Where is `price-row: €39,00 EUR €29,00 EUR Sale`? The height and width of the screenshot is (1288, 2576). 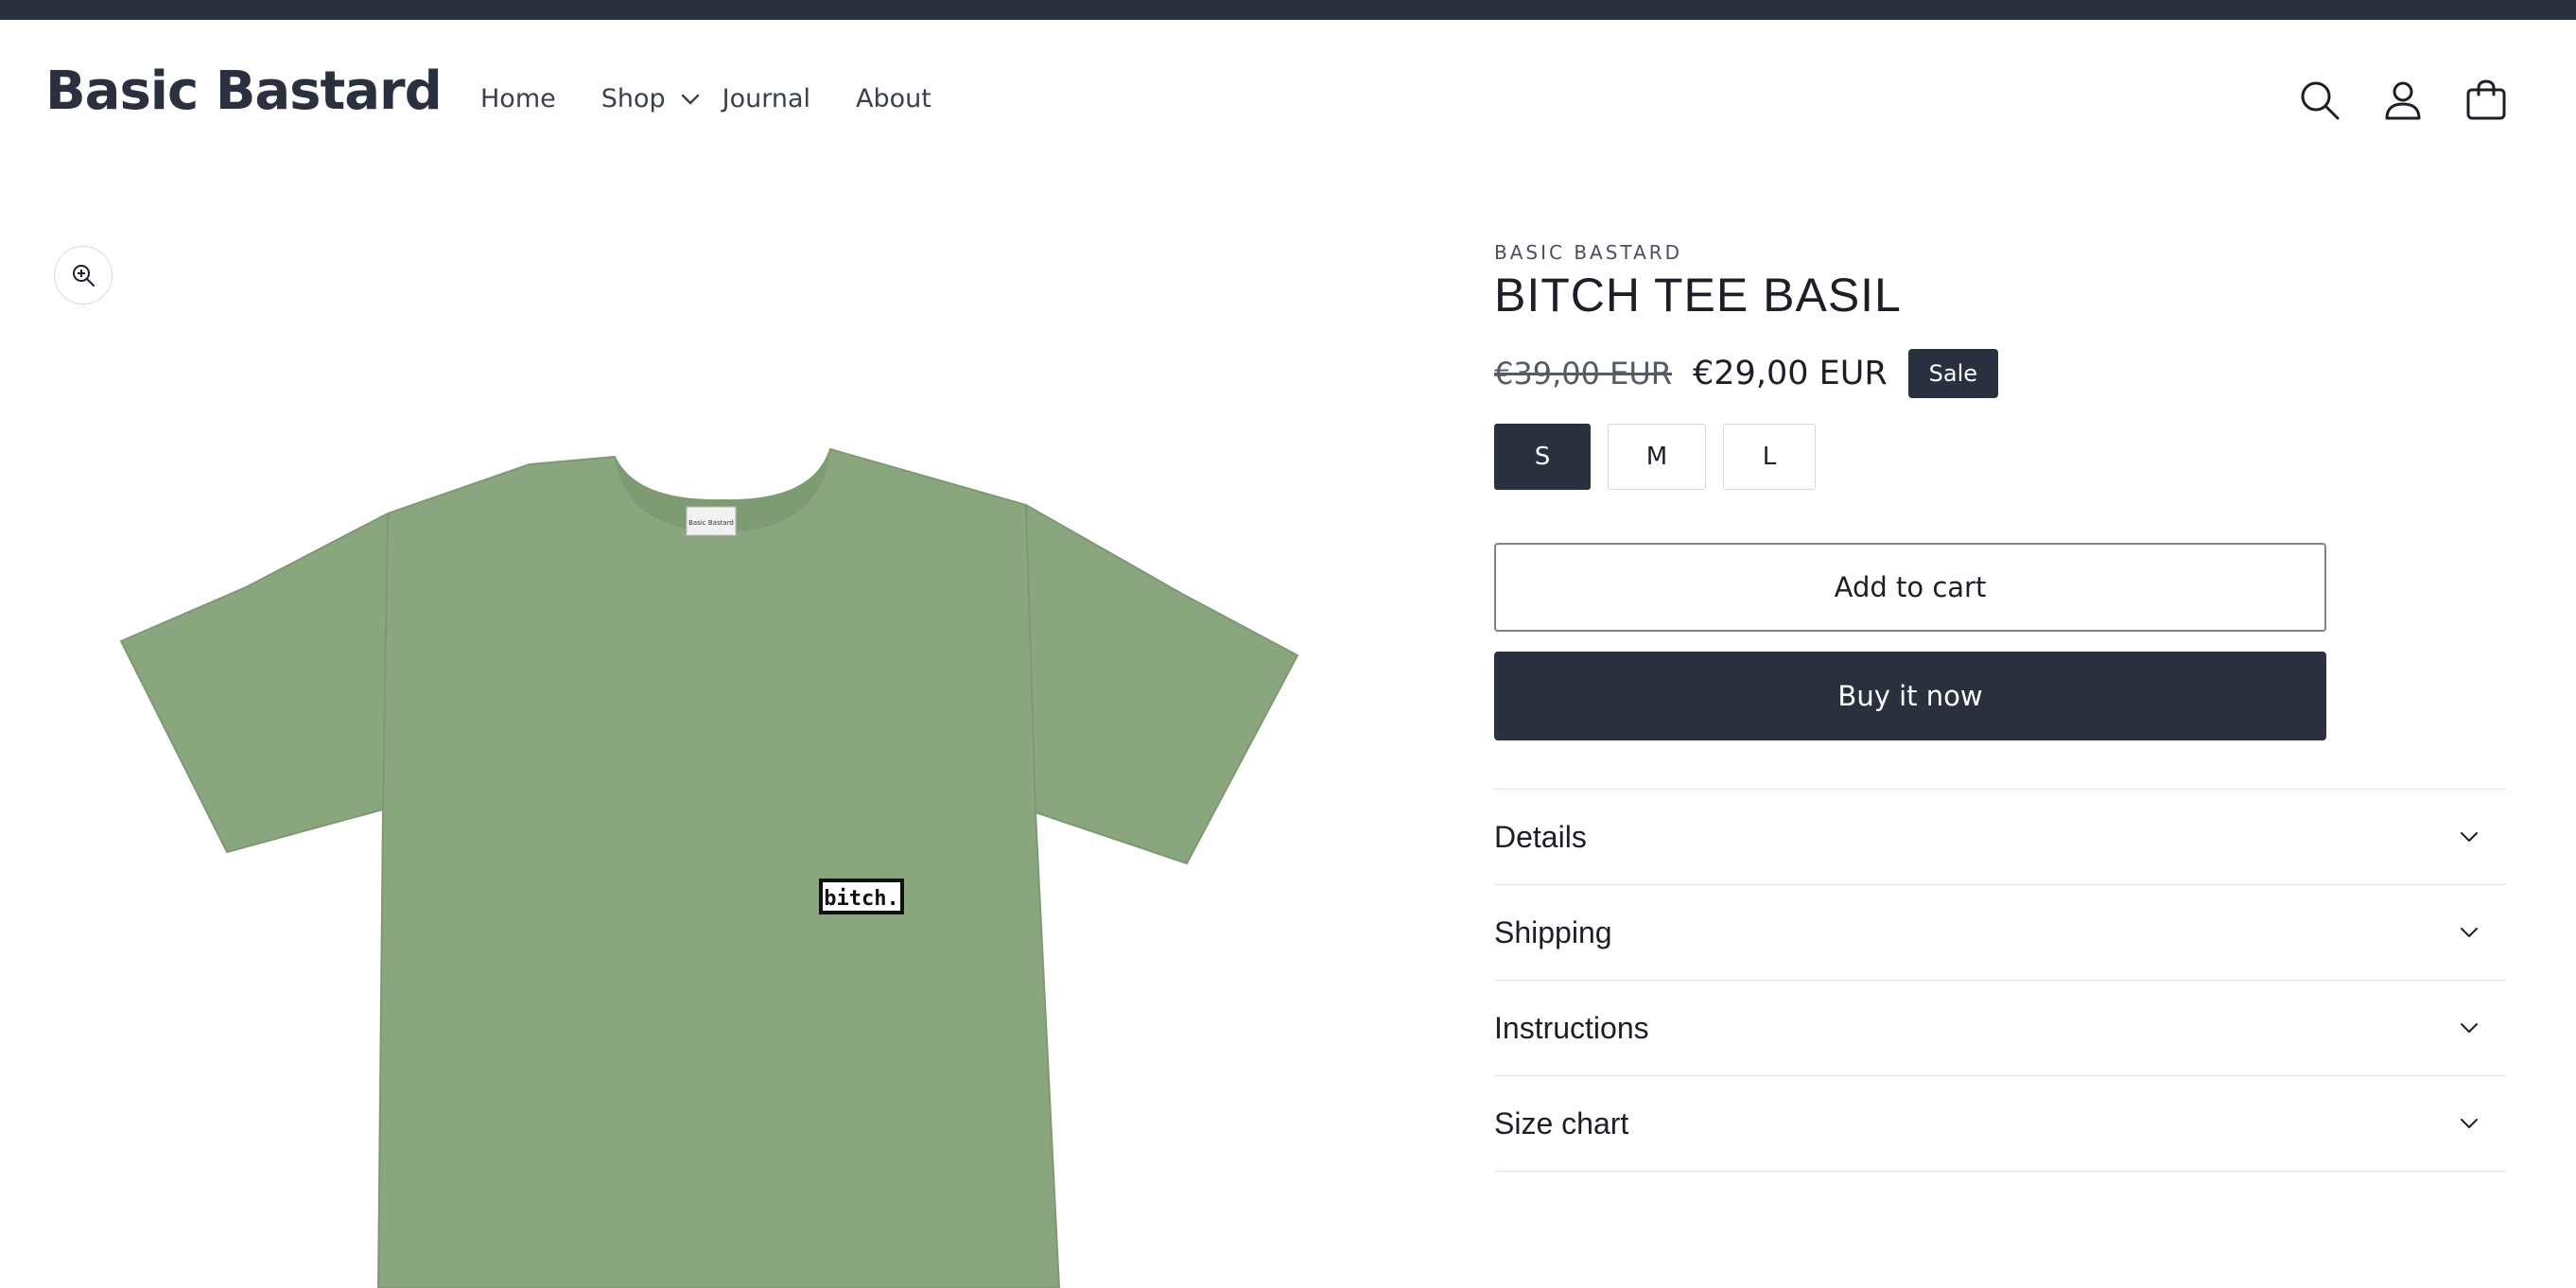 price-row: €39,00 EUR €29,00 EUR Sale is located at coordinates (1746, 373).